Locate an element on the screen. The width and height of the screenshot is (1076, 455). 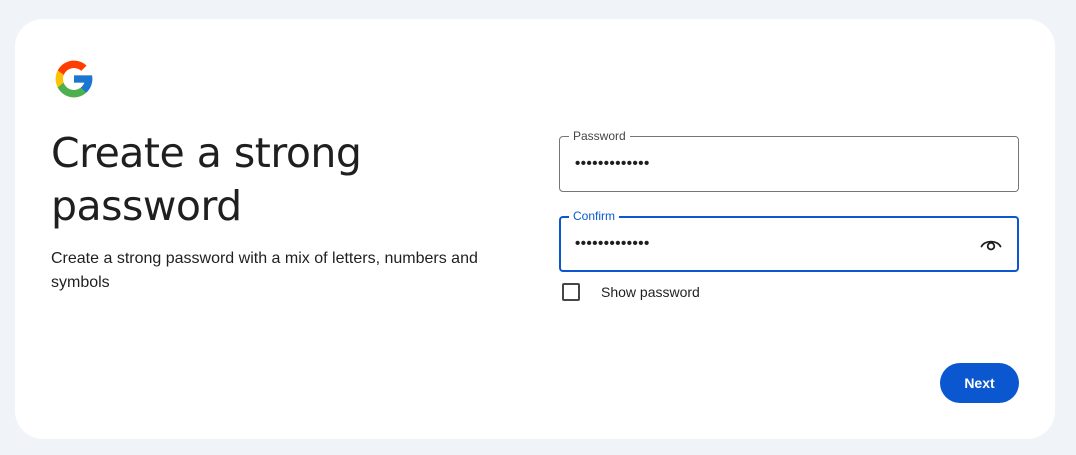
show-password-row: Show password is located at coordinates (631, 292).